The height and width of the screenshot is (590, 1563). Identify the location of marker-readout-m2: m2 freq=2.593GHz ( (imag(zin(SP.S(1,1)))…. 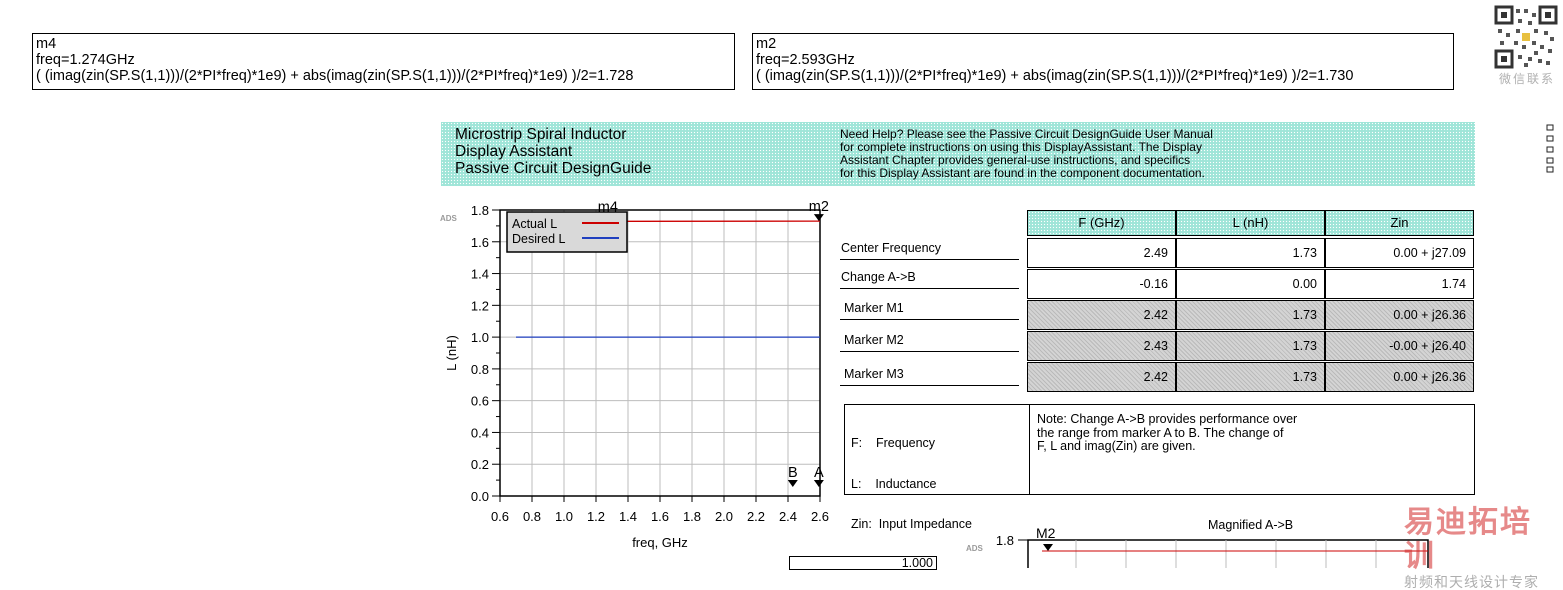
(1103, 61).